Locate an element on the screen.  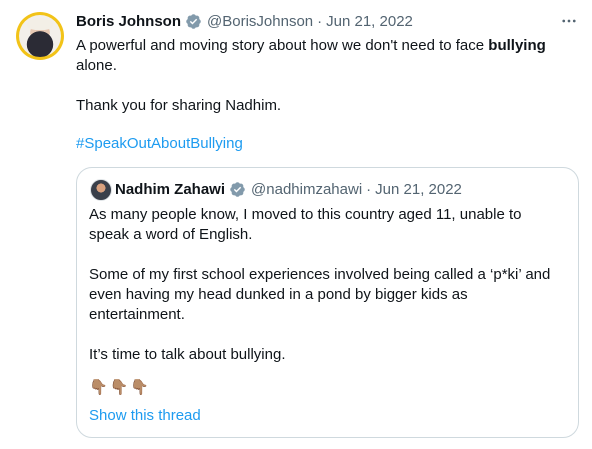
more-horizontal-icon is located at coordinates (569, 21).